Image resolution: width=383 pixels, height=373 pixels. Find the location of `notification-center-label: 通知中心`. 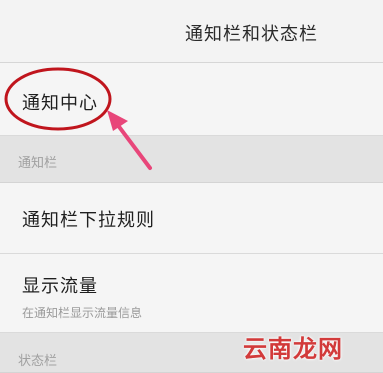

notification-center-label: 通知中心 is located at coordinates (60, 103).